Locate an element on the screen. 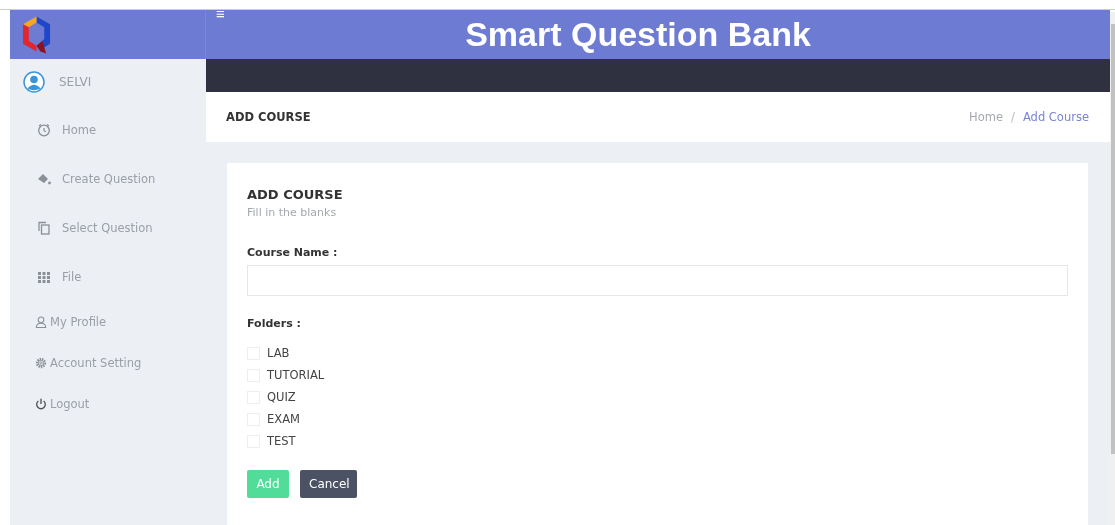  power-icon is located at coordinates (41, 403).